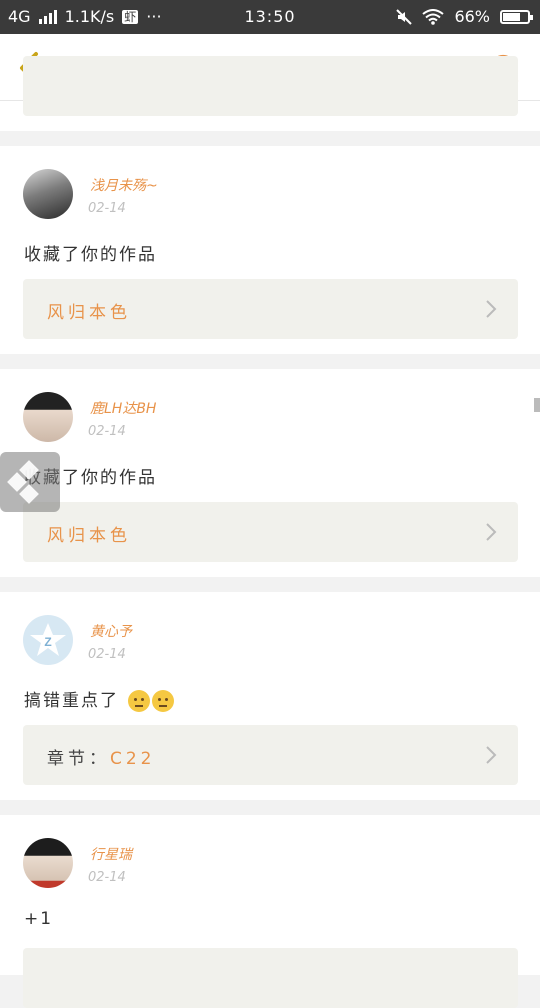 The width and height of the screenshot is (540, 1008). I want to click on avatar: Z, so click(48, 640).